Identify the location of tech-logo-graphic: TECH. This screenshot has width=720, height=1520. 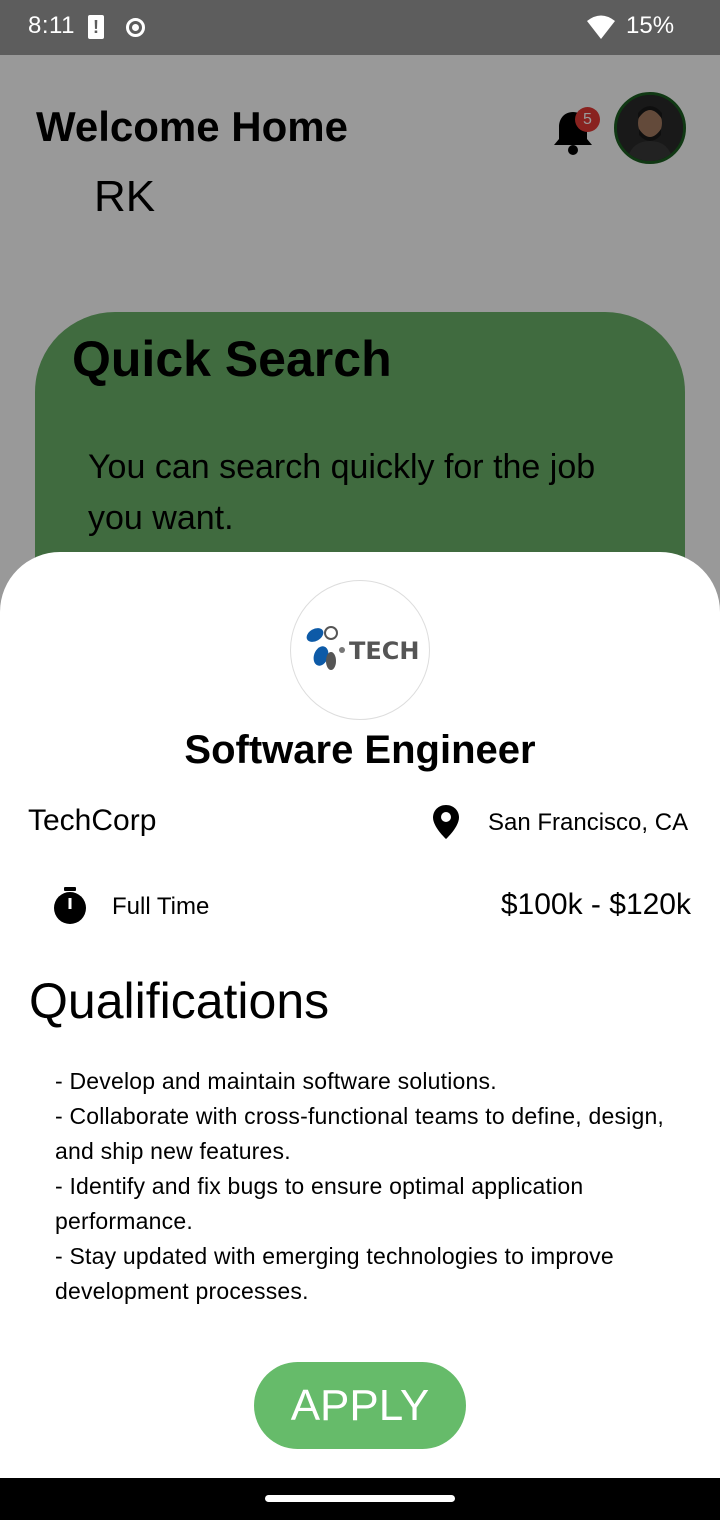
(362, 648).